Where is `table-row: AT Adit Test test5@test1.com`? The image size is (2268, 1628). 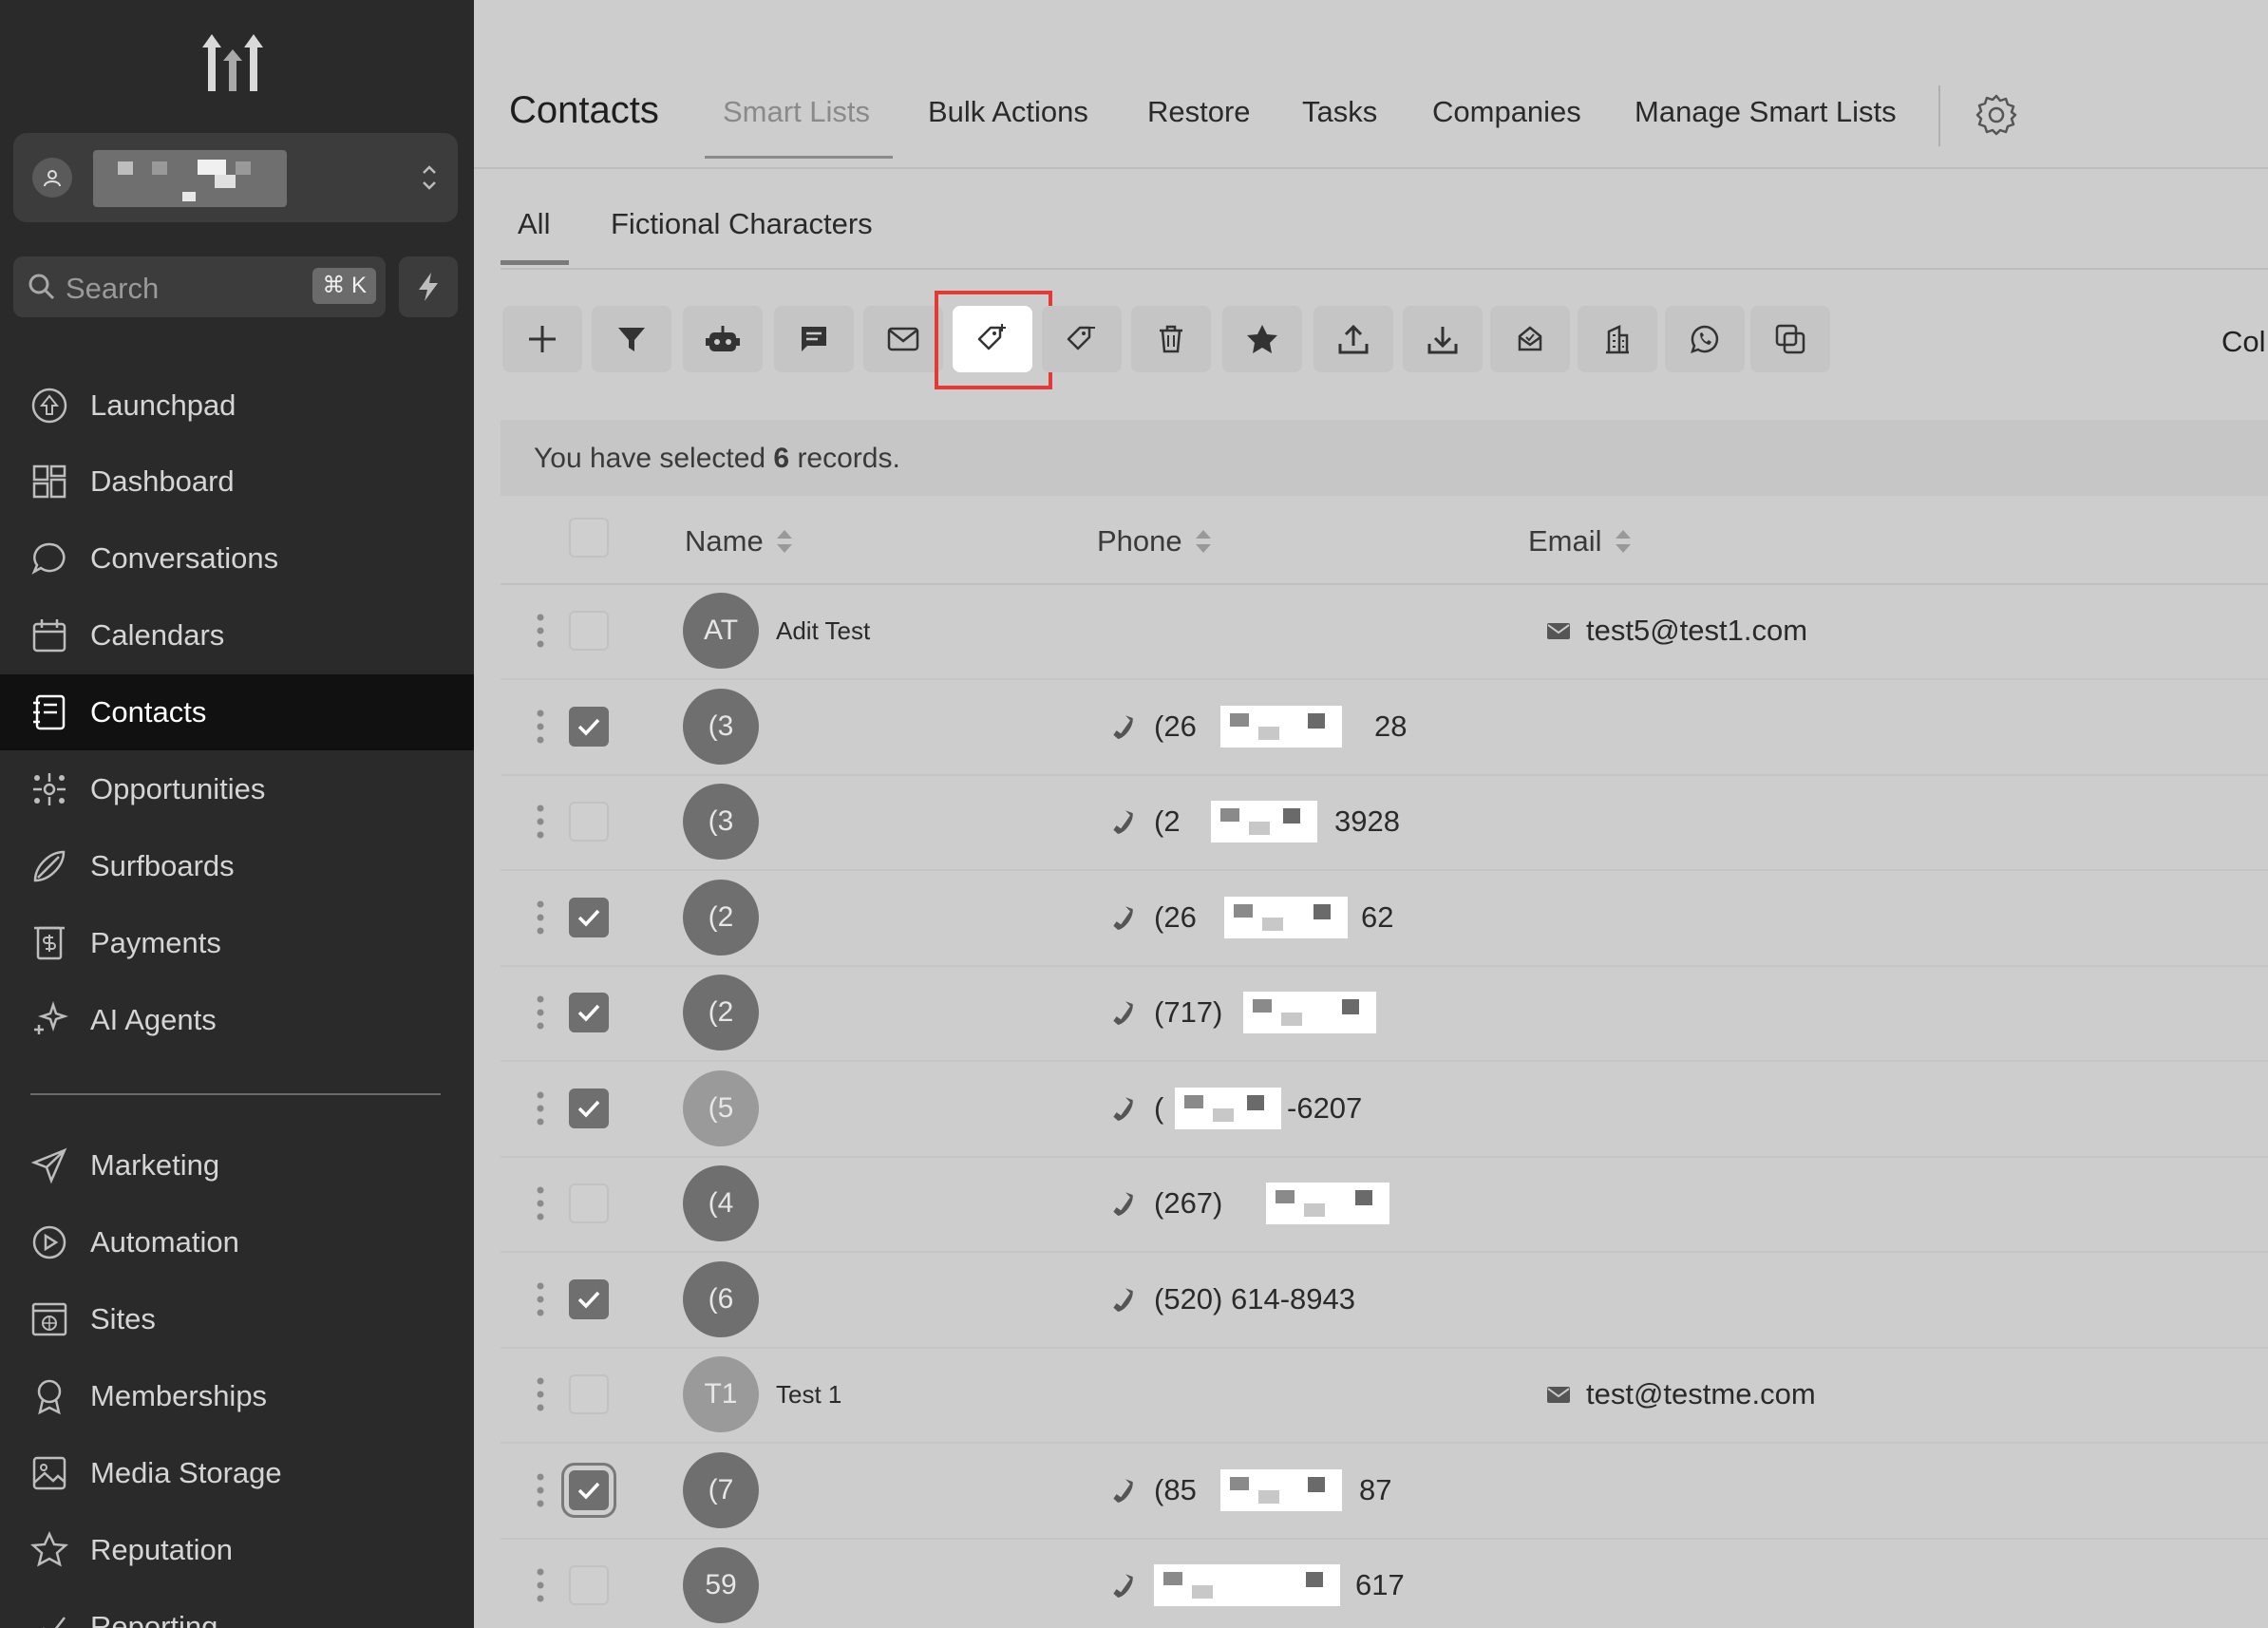
table-row: AT Adit Test test5@test1.com is located at coordinates (1385, 631).